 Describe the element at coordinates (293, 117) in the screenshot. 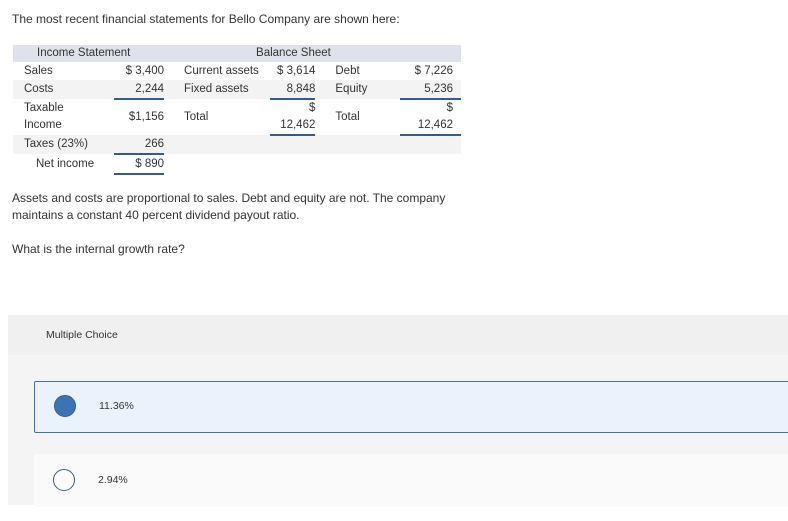

I see `total-assets-value: $ 12,462` at that location.